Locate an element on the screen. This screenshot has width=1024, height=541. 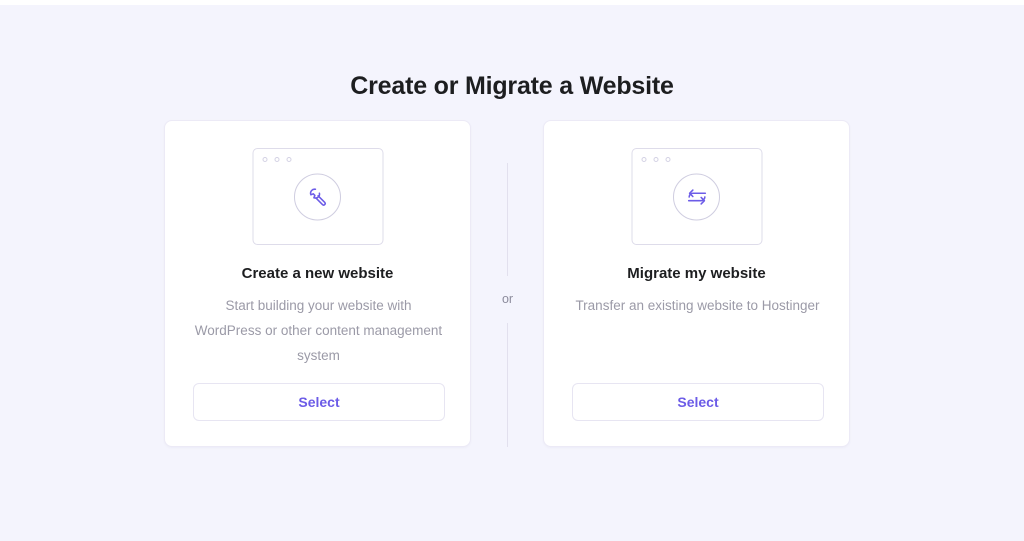
card-title: Create a new website is located at coordinates (317, 273).